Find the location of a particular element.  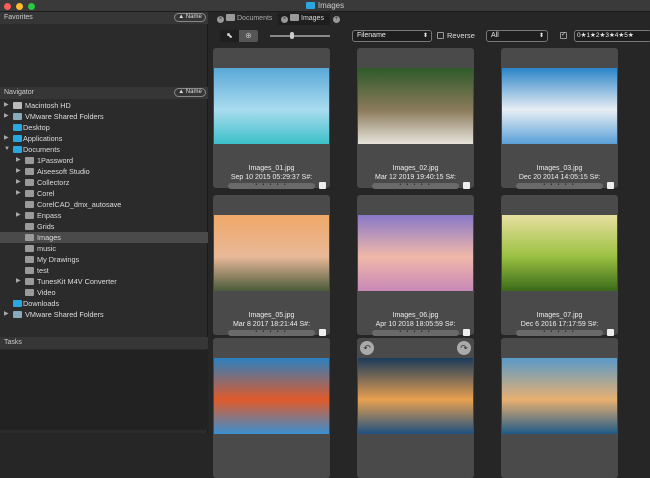

sort-field-select: Filename ⬍ is located at coordinates (392, 36).